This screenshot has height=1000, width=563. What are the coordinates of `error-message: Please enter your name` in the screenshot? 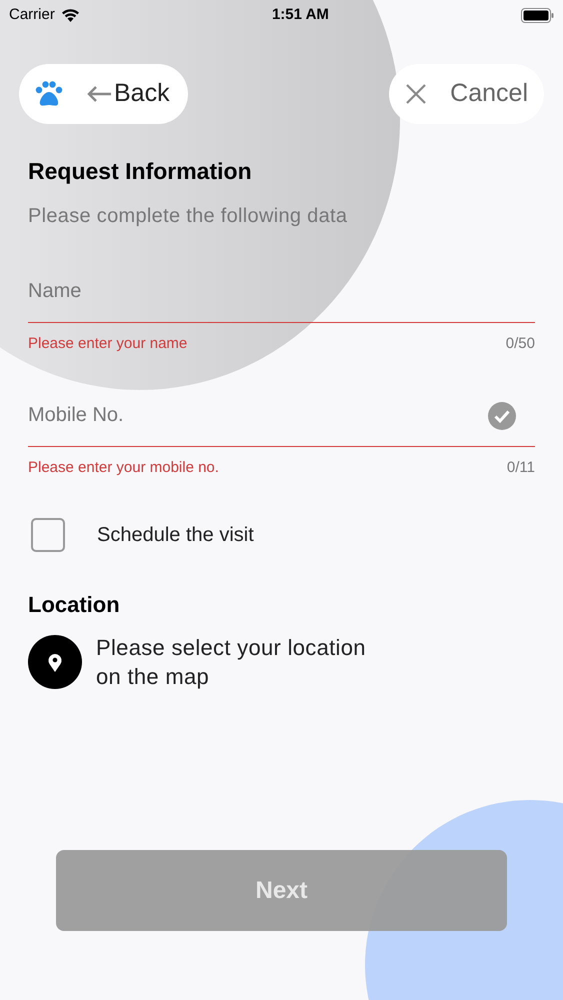 It's located at (108, 344).